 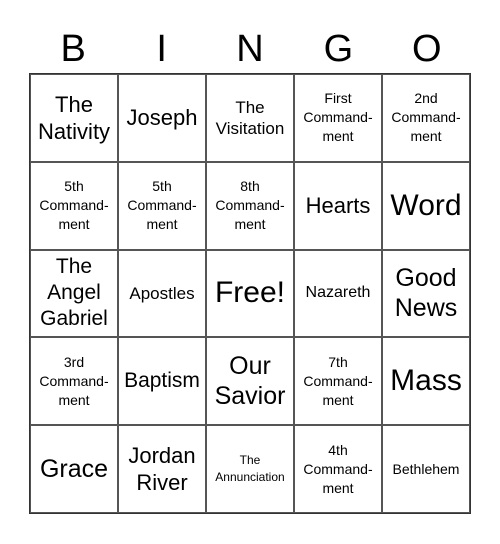 I want to click on header-letter-g: G, so click(x=338, y=49).